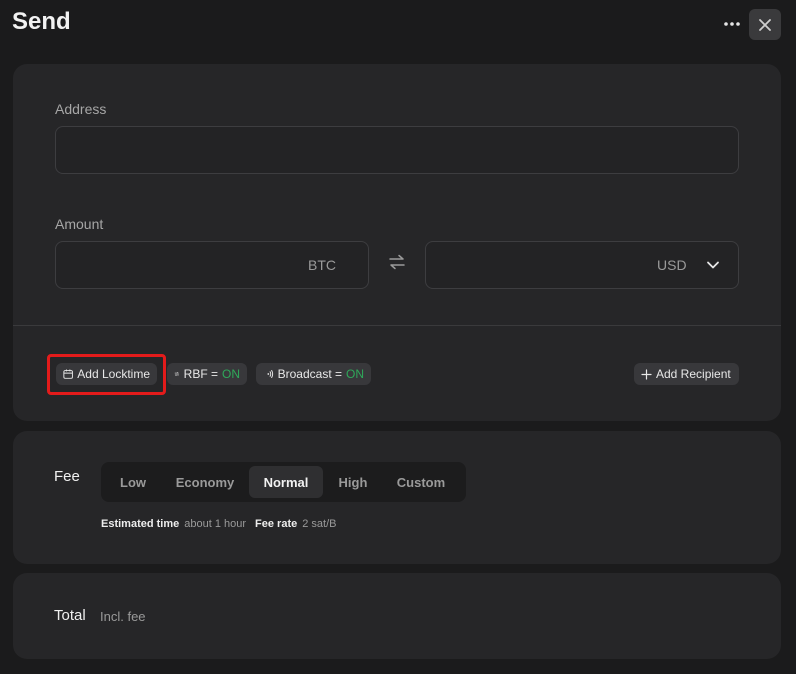 Image resolution: width=796 pixels, height=674 pixels. What do you see at coordinates (215, 524) in the screenshot?
I see `estimated-time-value: about 1 hour` at bounding box center [215, 524].